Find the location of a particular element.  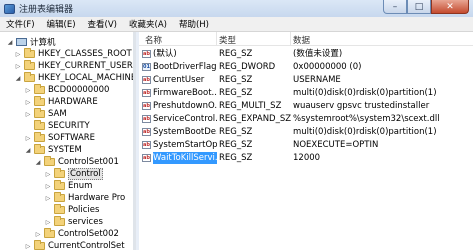

value-row: abSystemStartOp...REG_SZ NOEXECUTE=OPTIN is located at coordinates (306, 145).